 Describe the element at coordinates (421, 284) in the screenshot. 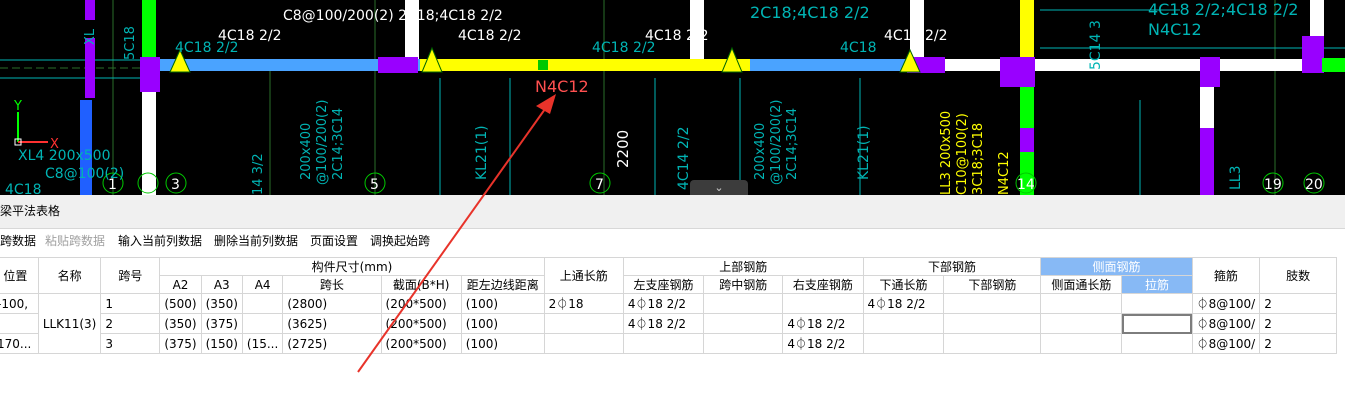

I see `header-section: 截面(B*H)` at that location.